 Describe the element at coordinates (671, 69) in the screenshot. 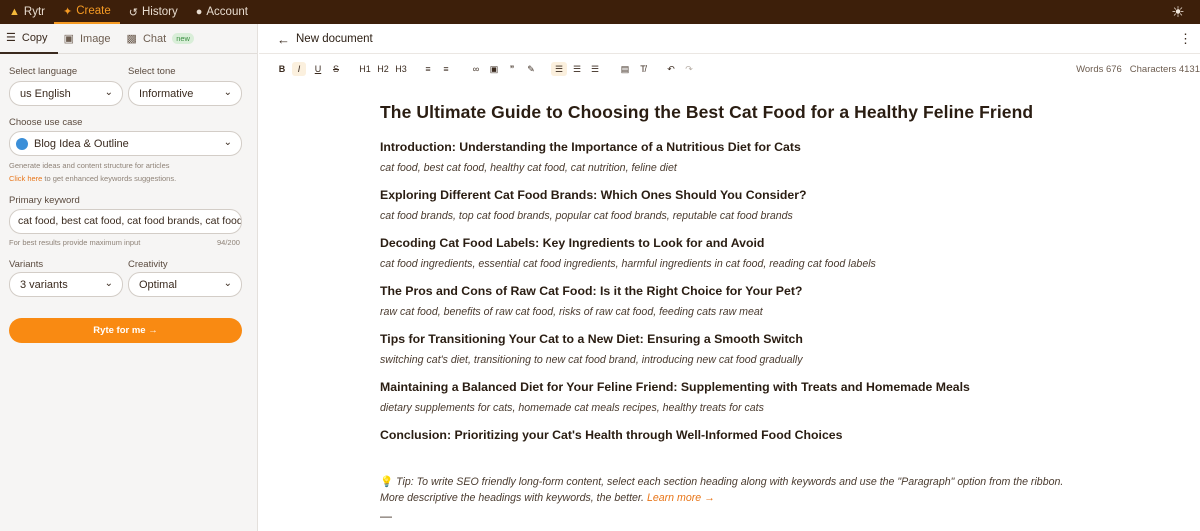

I see `undo-icon: ↶` at that location.